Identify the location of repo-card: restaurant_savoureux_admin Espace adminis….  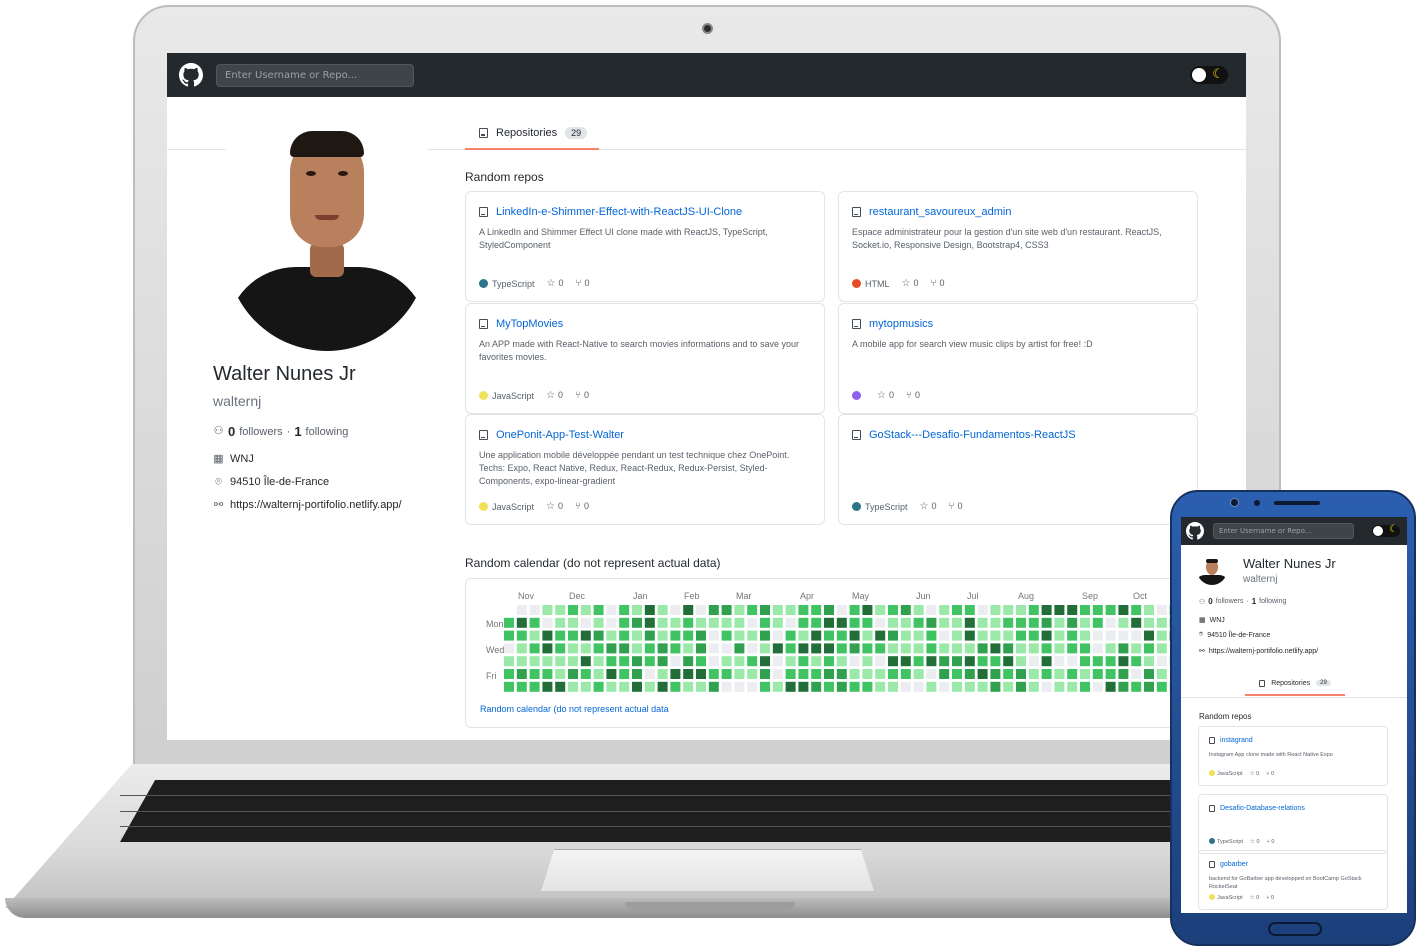
(1018, 246).